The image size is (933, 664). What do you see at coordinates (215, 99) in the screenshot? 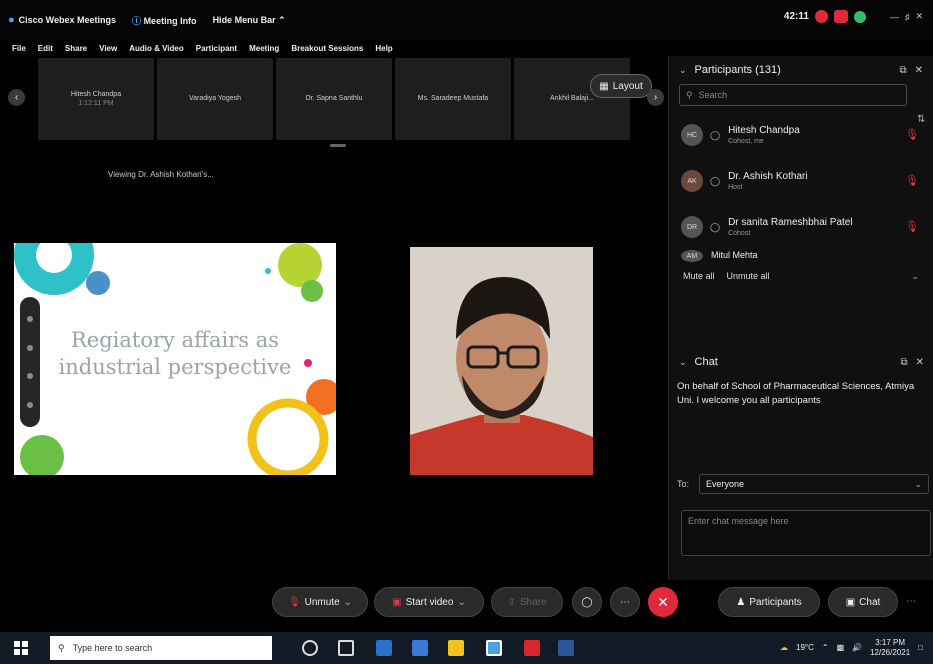
I see `participant-thumbnail: Varadiya Yogesh` at bounding box center [215, 99].